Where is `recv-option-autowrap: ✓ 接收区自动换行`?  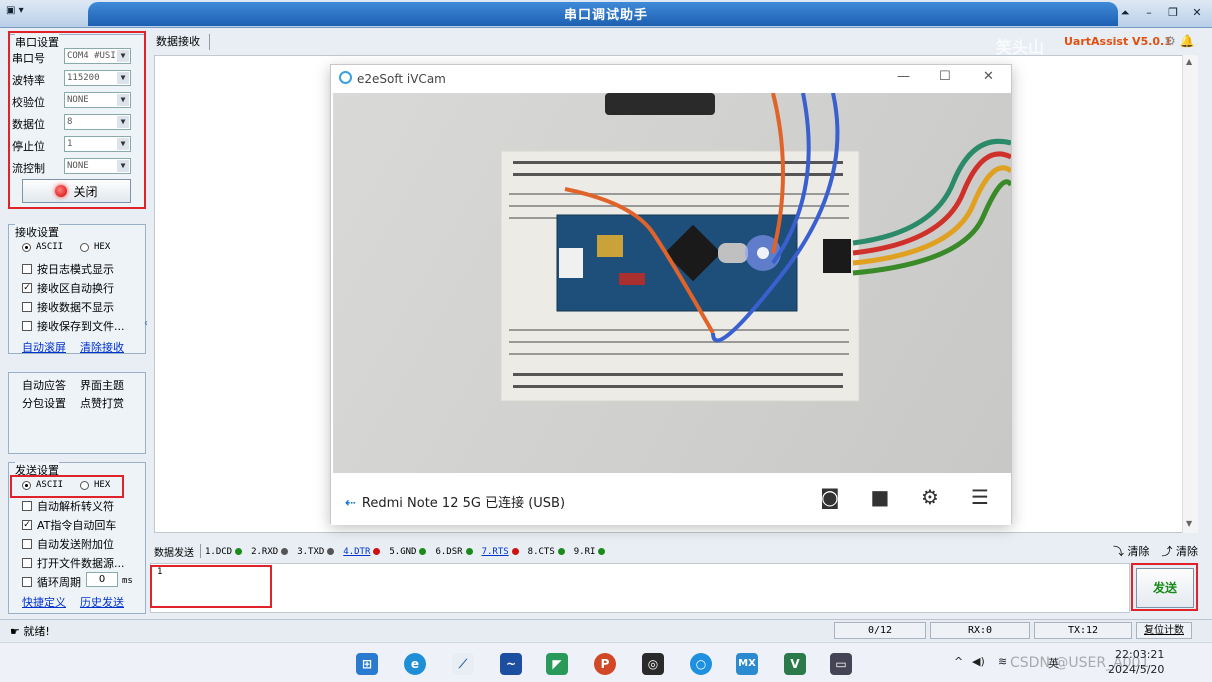
recv-option-autowrap: ✓ 接收区自动换行 is located at coordinates (68, 288).